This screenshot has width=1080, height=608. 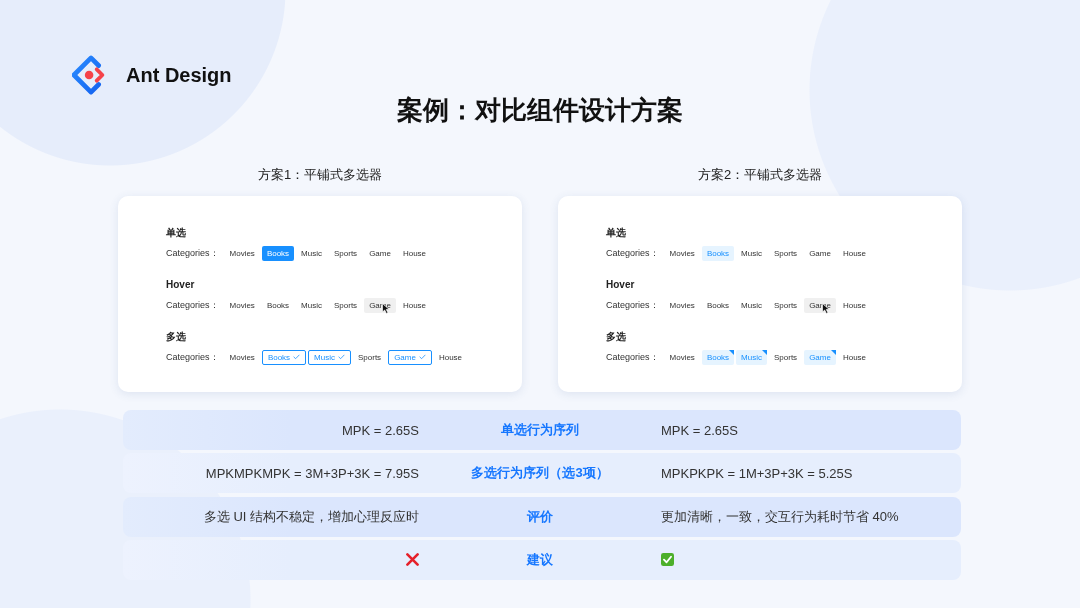 I want to click on slide-title: 案例：对比组件设计方案, so click(x=540, y=110).